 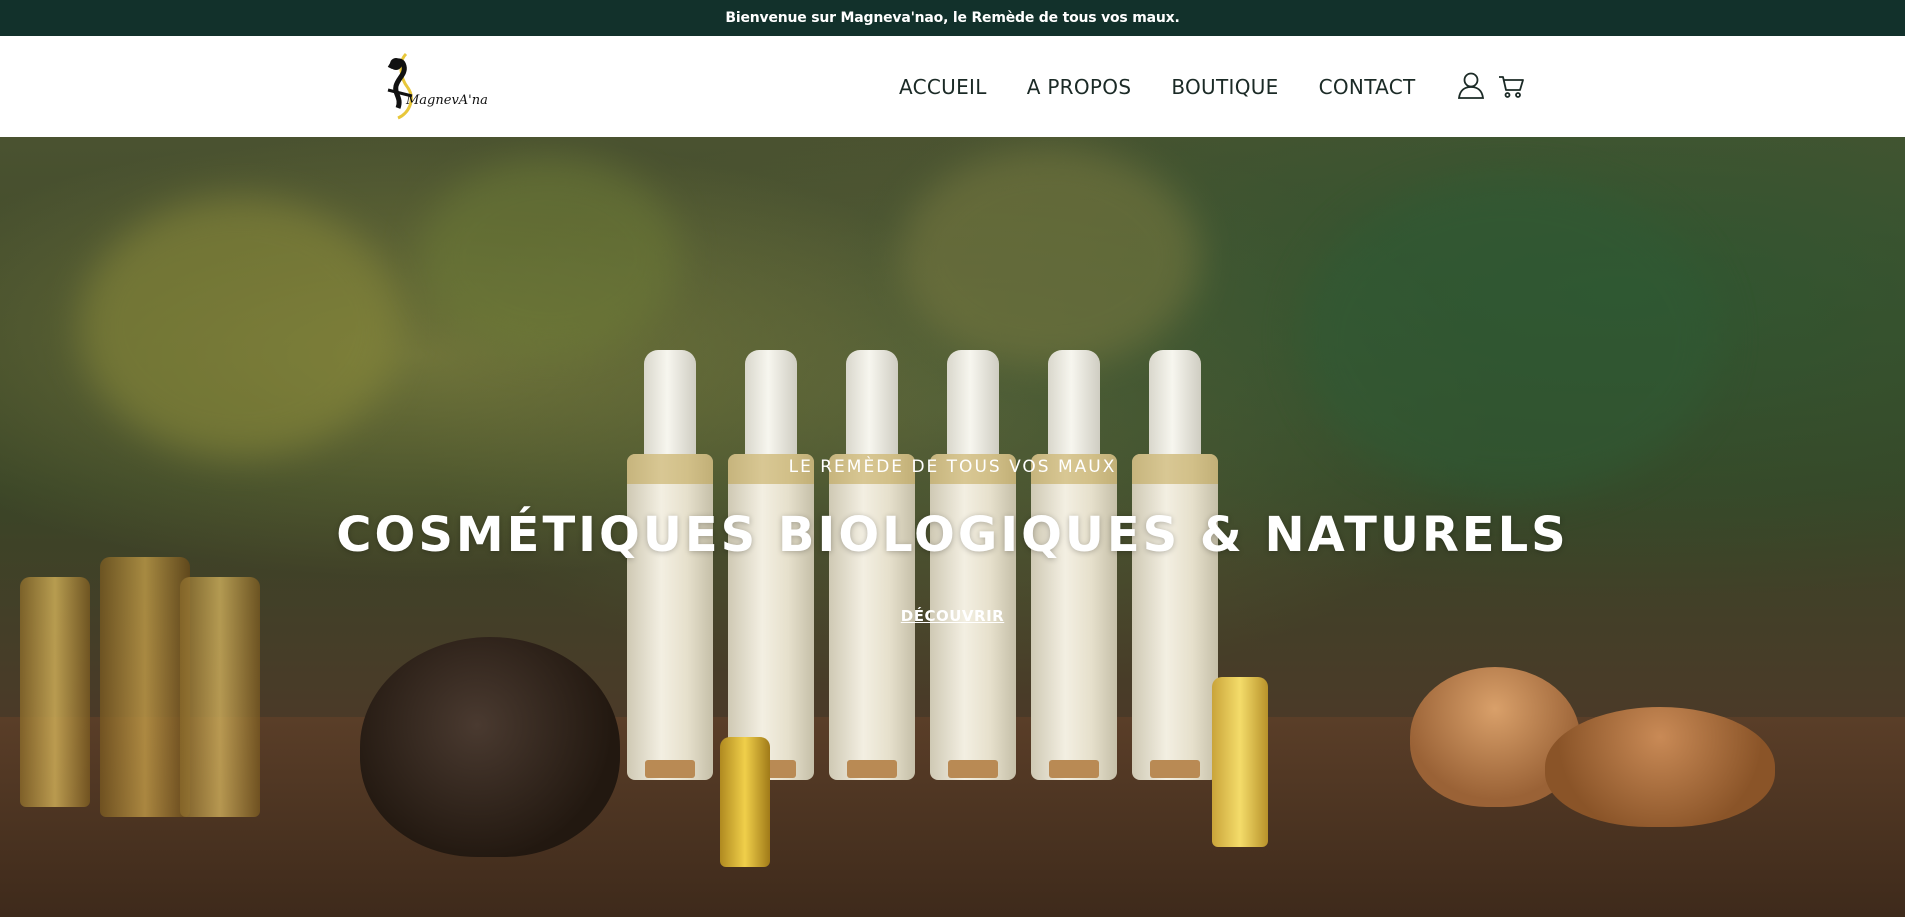 I want to click on main-nav: ACCUEIL A PROPOS BOUTIQUE CONTACT, so click(x=1177, y=86).